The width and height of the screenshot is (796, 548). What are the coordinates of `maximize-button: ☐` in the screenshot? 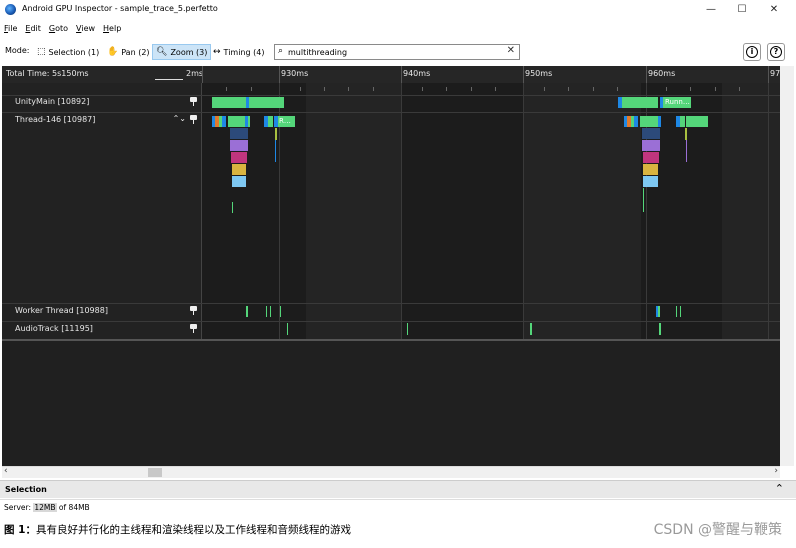 It's located at (742, 9).